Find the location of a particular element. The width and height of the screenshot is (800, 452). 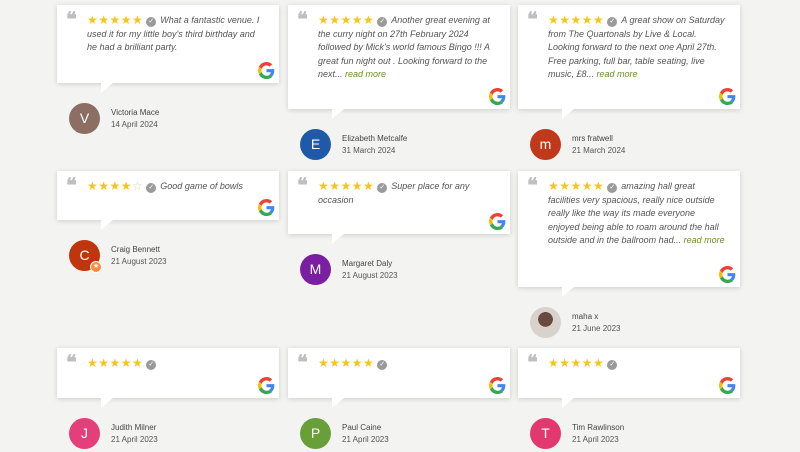

author-name: Judith Milner is located at coordinates (133, 427).